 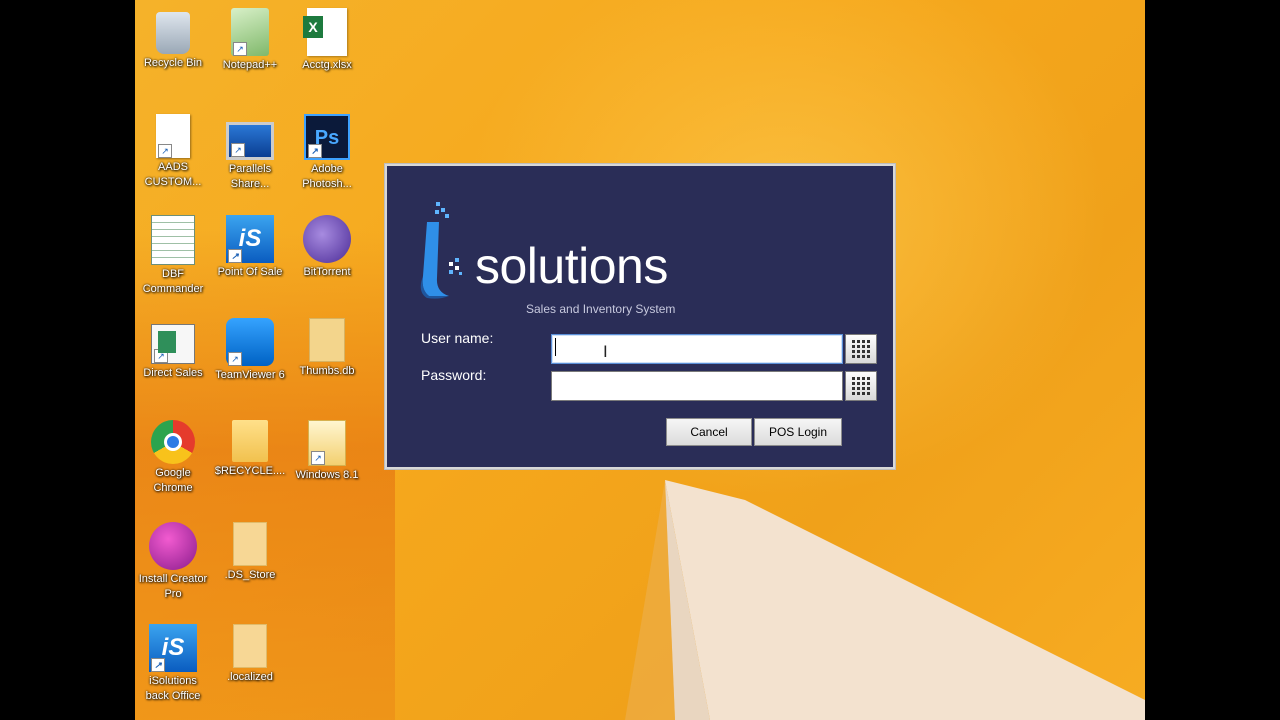 I want to click on text-caret, so click(x=555, y=347).